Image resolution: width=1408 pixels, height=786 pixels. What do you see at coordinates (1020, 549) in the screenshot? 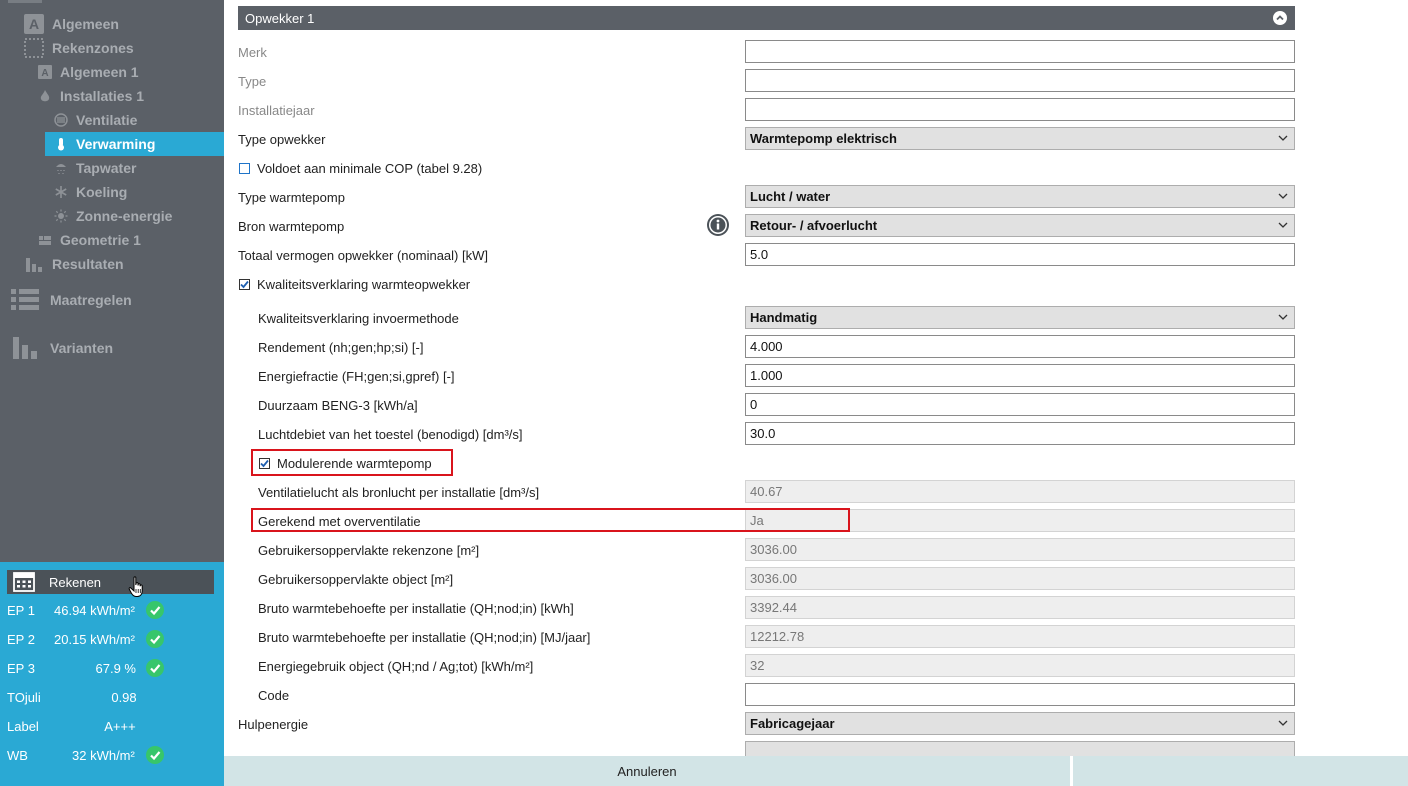
I see `opp-rekenzone-value: 3036.00` at bounding box center [1020, 549].